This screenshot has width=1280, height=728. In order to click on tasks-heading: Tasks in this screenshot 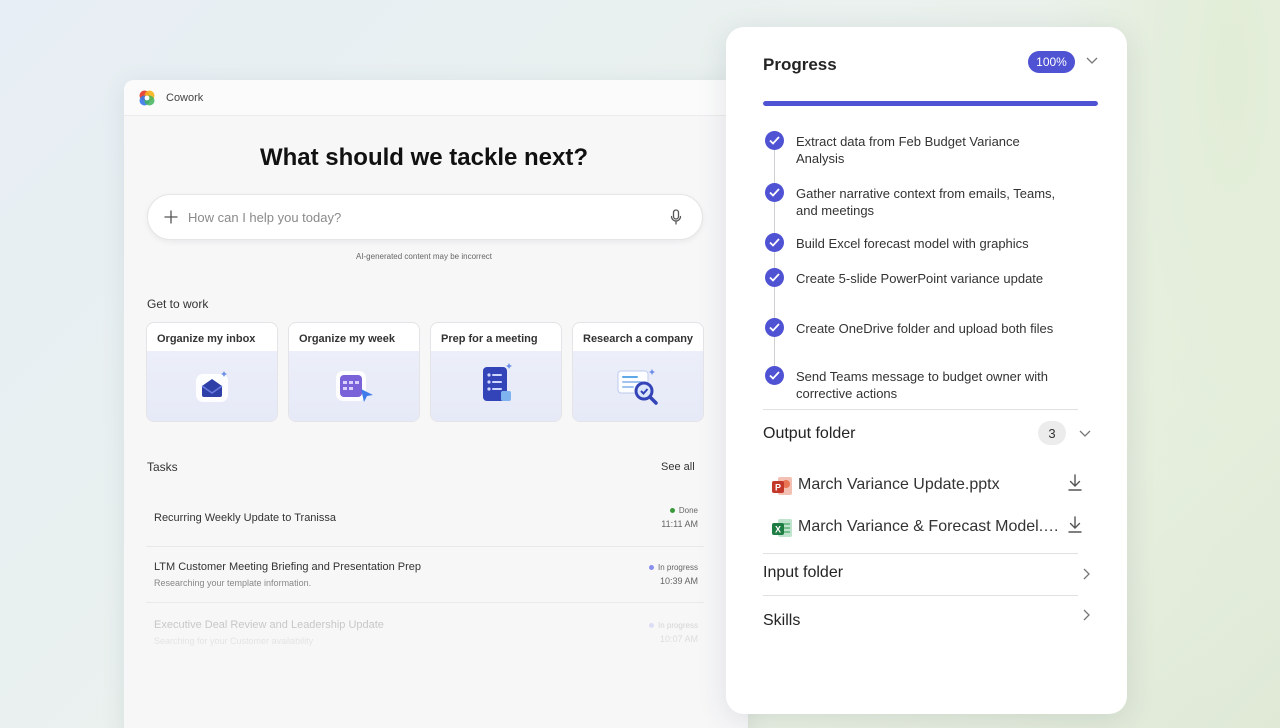, I will do `click(162, 467)`.